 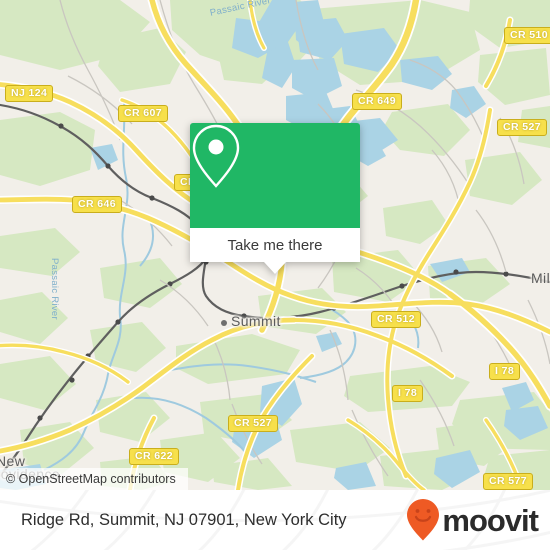 What do you see at coordinates (94, 479) in the screenshot?
I see `osm-attribution: © OpenStreetMap contributors` at bounding box center [94, 479].